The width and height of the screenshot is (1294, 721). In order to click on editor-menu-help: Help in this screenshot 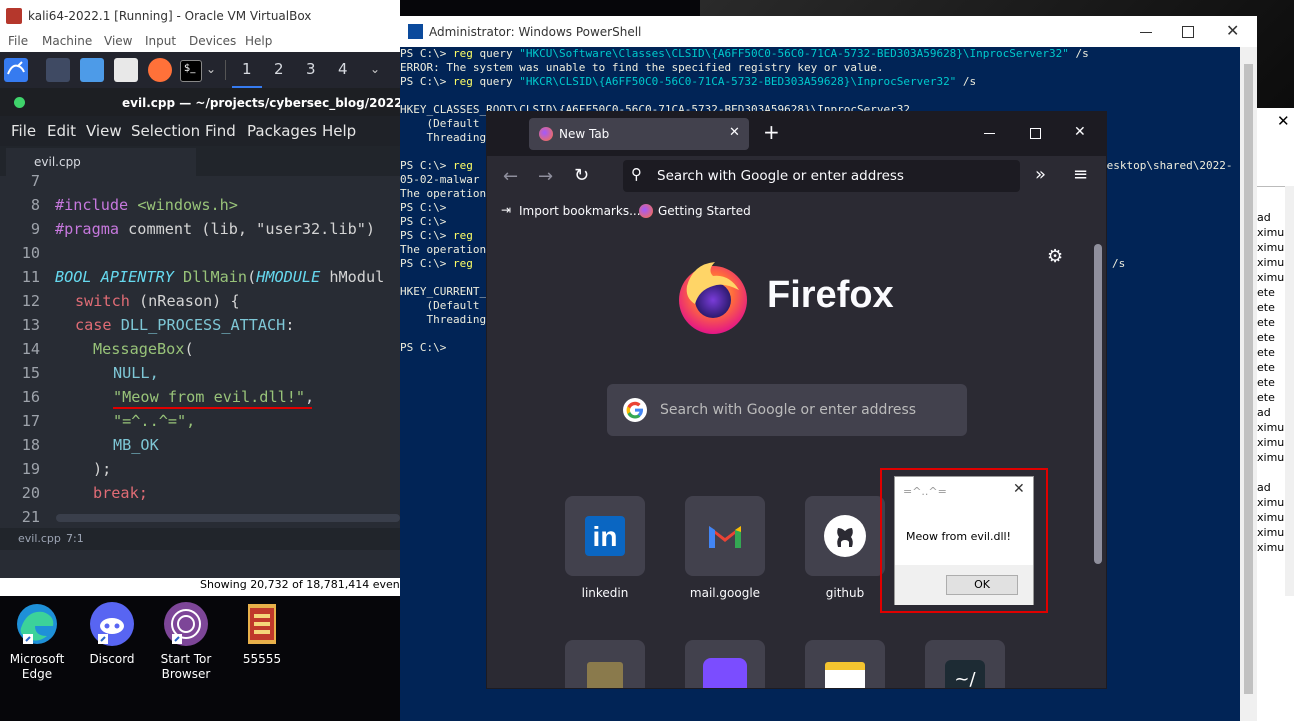, I will do `click(339, 131)`.